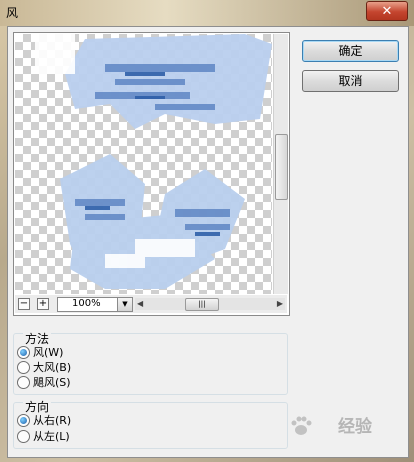 This screenshot has width=414, height=462. I want to click on radio-method-stagger: 飓风(S), so click(44, 382).